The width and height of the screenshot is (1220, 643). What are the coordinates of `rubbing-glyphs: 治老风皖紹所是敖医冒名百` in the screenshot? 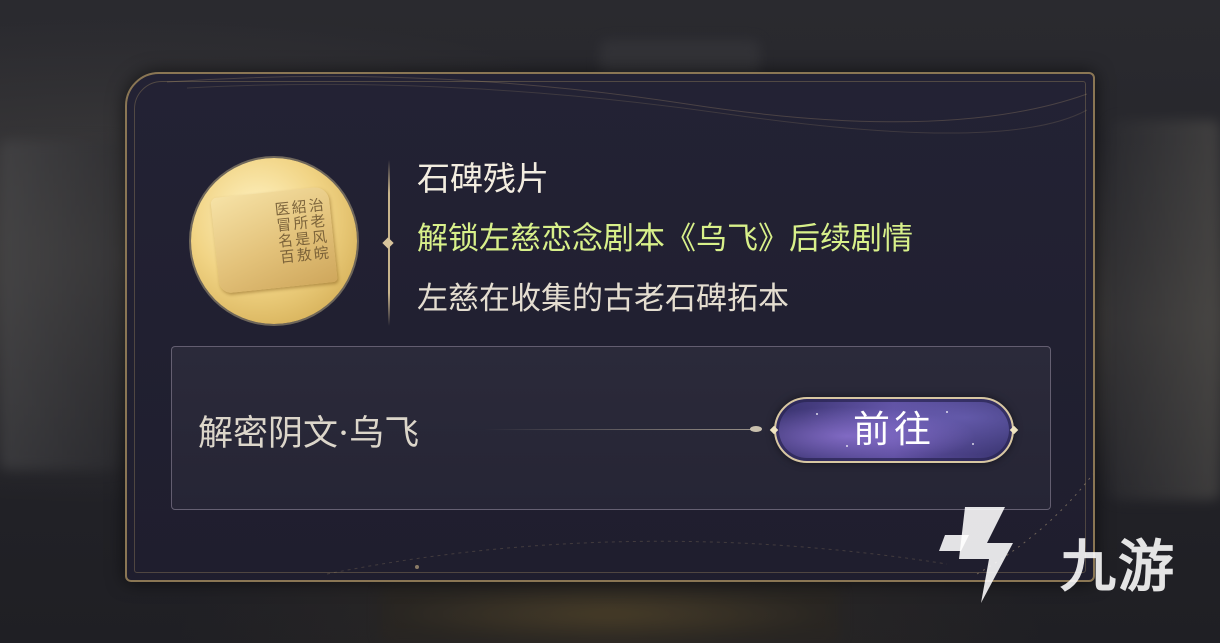 It's located at (301, 231).